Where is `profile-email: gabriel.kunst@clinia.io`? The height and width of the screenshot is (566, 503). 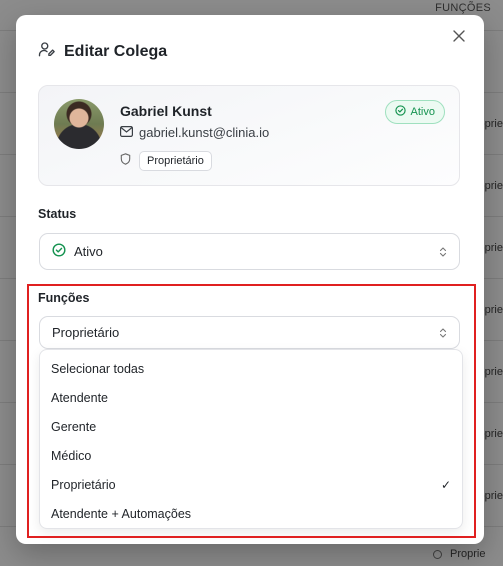 profile-email: gabriel.kunst@clinia.io is located at coordinates (204, 132).